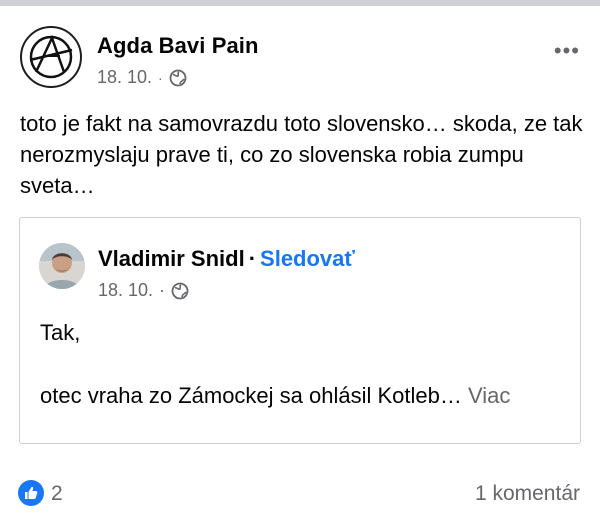 This screenshot has width=600, height=521. I want to click on person-photo-icon, so click(62, 266).